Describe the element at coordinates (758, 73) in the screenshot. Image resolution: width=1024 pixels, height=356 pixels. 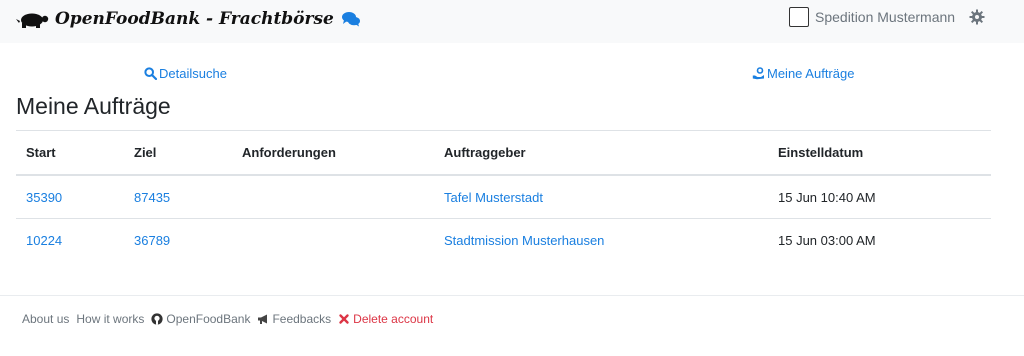
I see `hand-holding-icon` at that location.